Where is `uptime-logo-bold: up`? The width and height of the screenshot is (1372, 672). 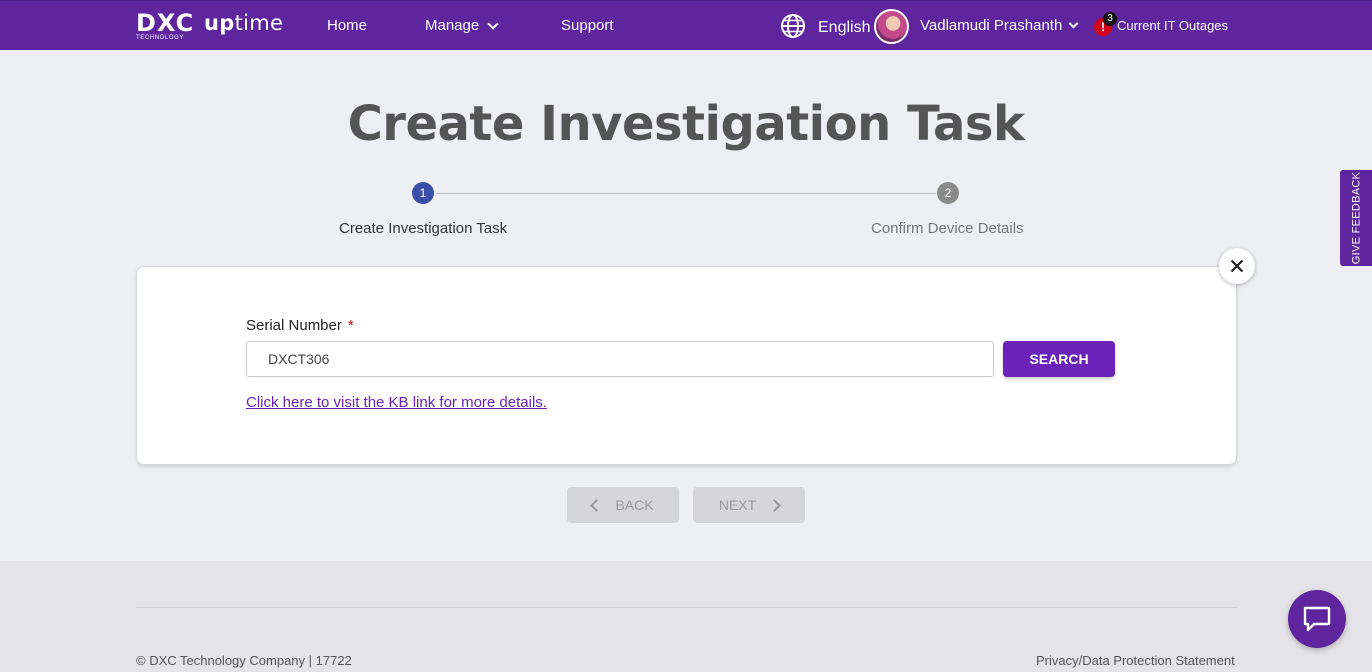
uptime-logo-bold: up is located at coordinates (219, 23).